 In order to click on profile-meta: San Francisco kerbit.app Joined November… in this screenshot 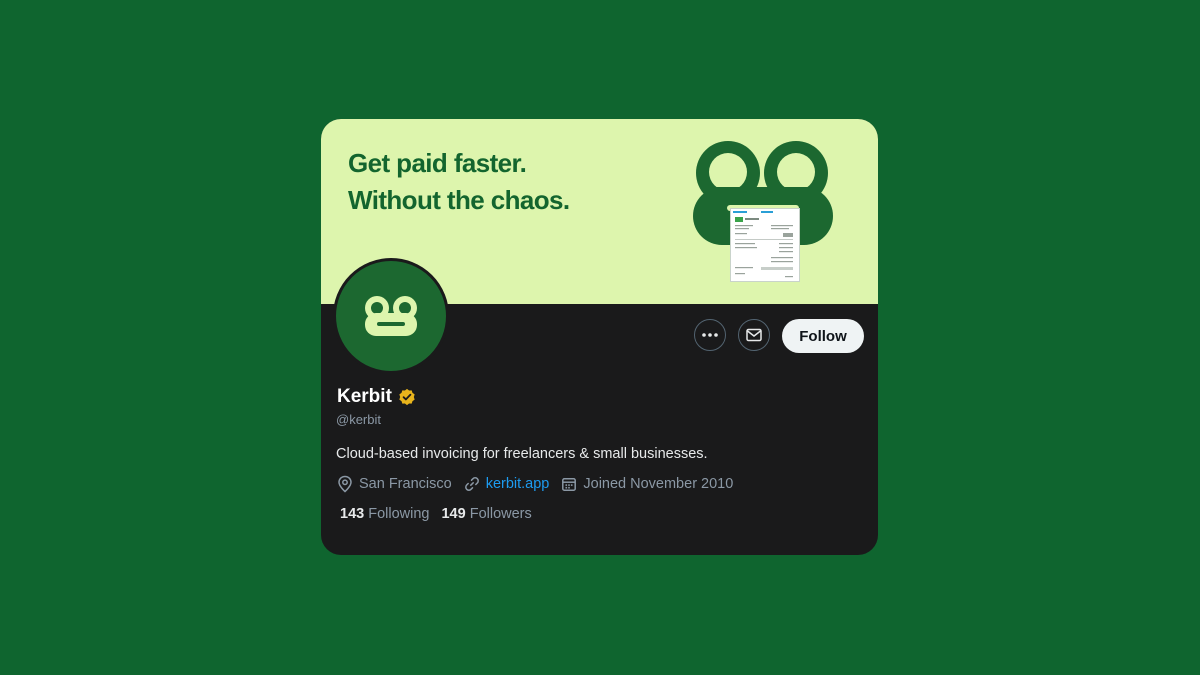, I will do `click(541, 484)`.